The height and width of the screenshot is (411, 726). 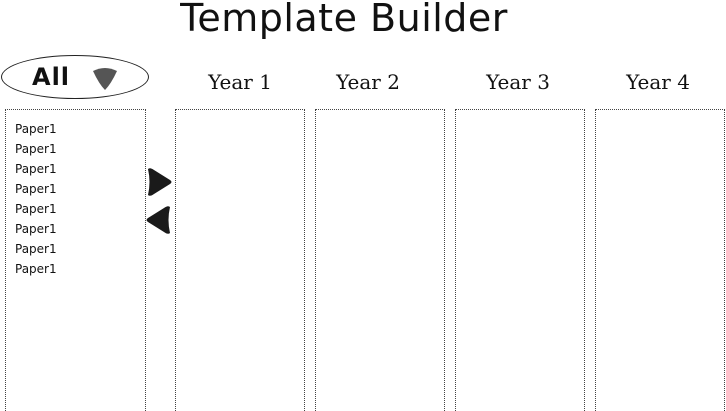 I want to click on year-1-panel, so click(x=240, y=260).